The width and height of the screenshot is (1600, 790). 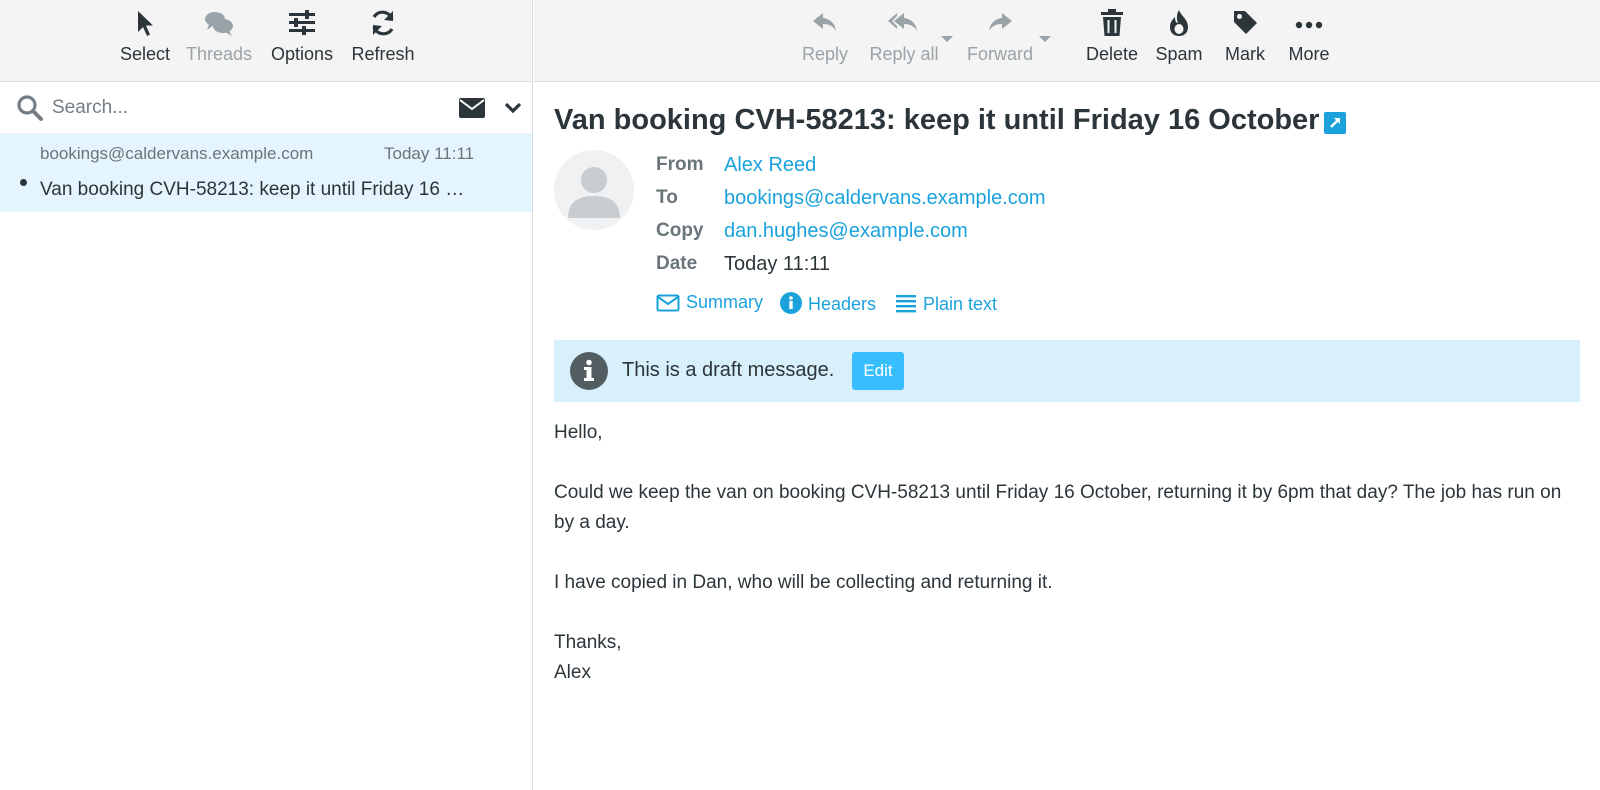 I want to click on reply-button: Reply, so click(x=825, y=41).